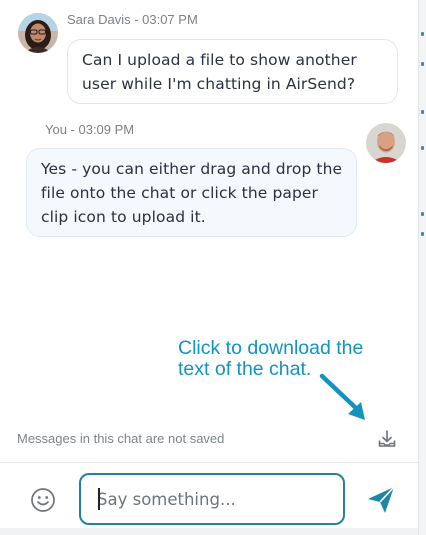  I want to click on message-line: user while I'm chatting in AirSend?, so click(219, 84).